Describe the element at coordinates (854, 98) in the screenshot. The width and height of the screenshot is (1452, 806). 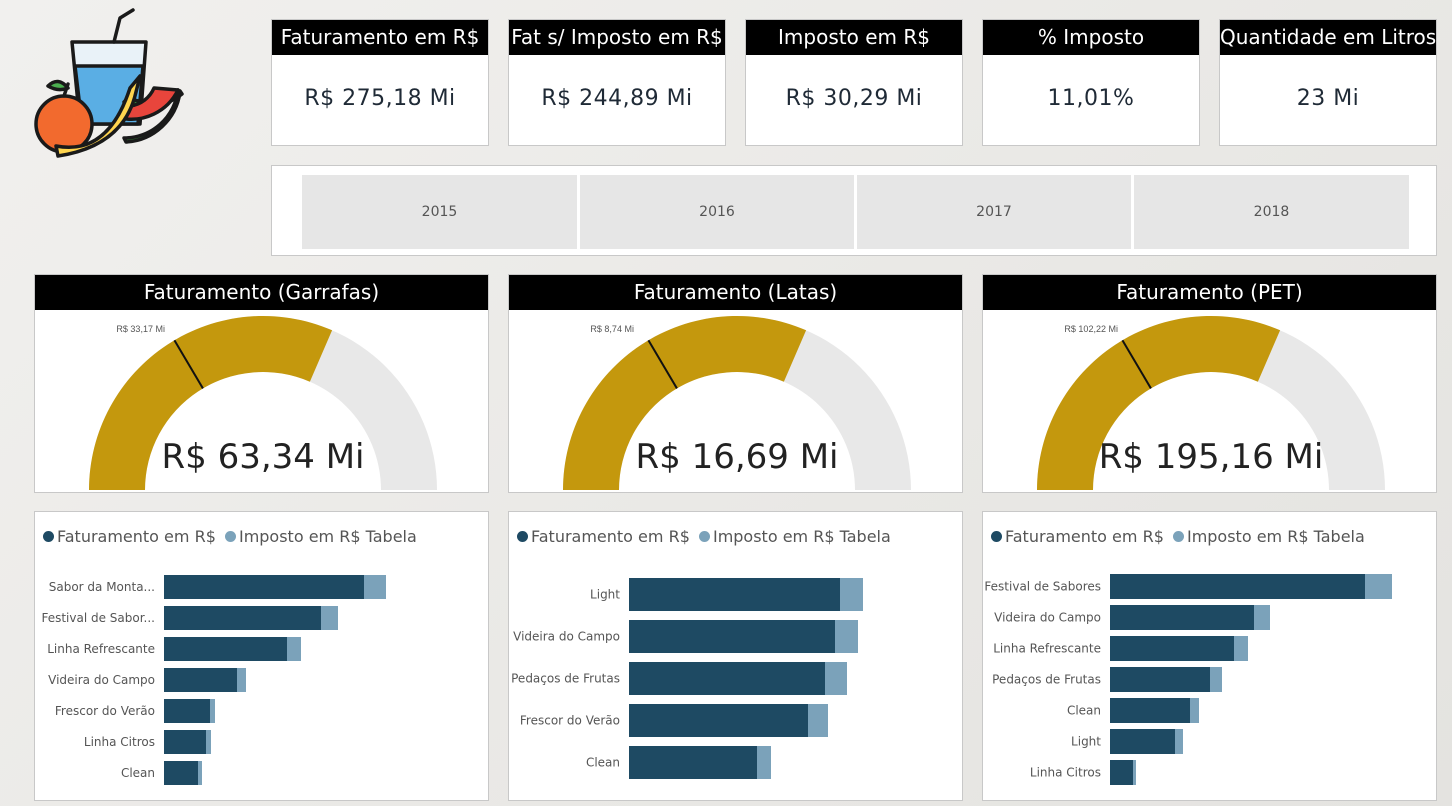
I see `kpi-value: R$ 30,29 Mi` at that location.